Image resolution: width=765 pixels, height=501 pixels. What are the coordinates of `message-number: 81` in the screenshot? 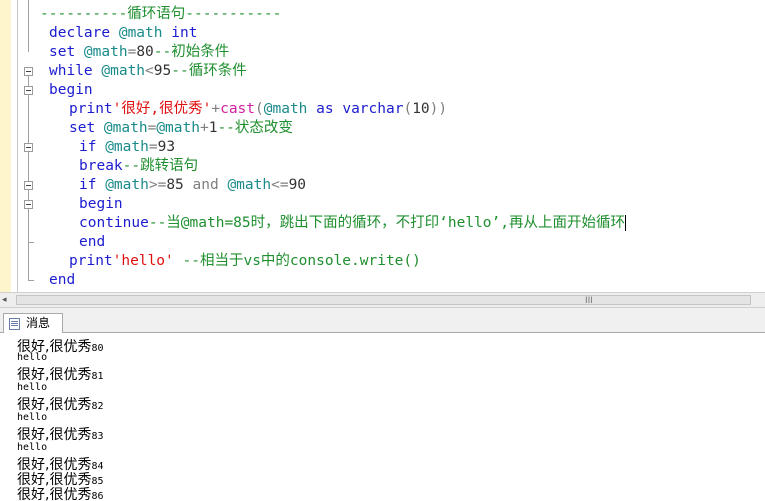 It's located at (97, 376).